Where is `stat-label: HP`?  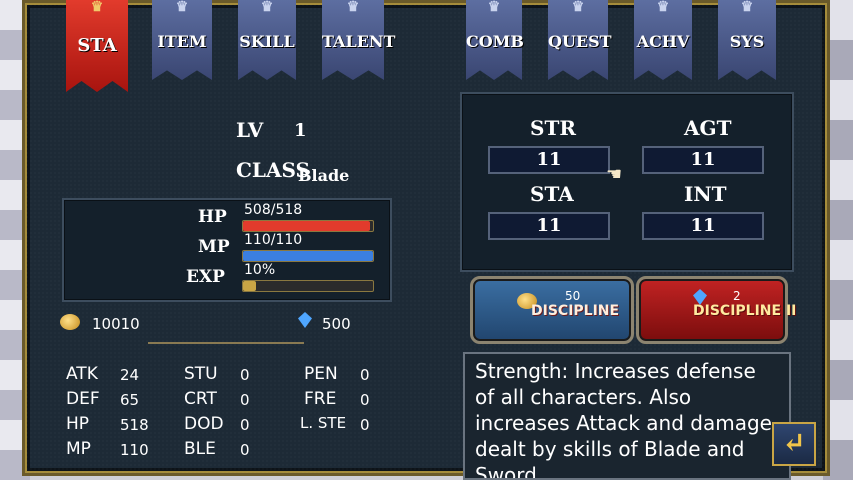 stat-label: HP is located at coordinates (78, 424).